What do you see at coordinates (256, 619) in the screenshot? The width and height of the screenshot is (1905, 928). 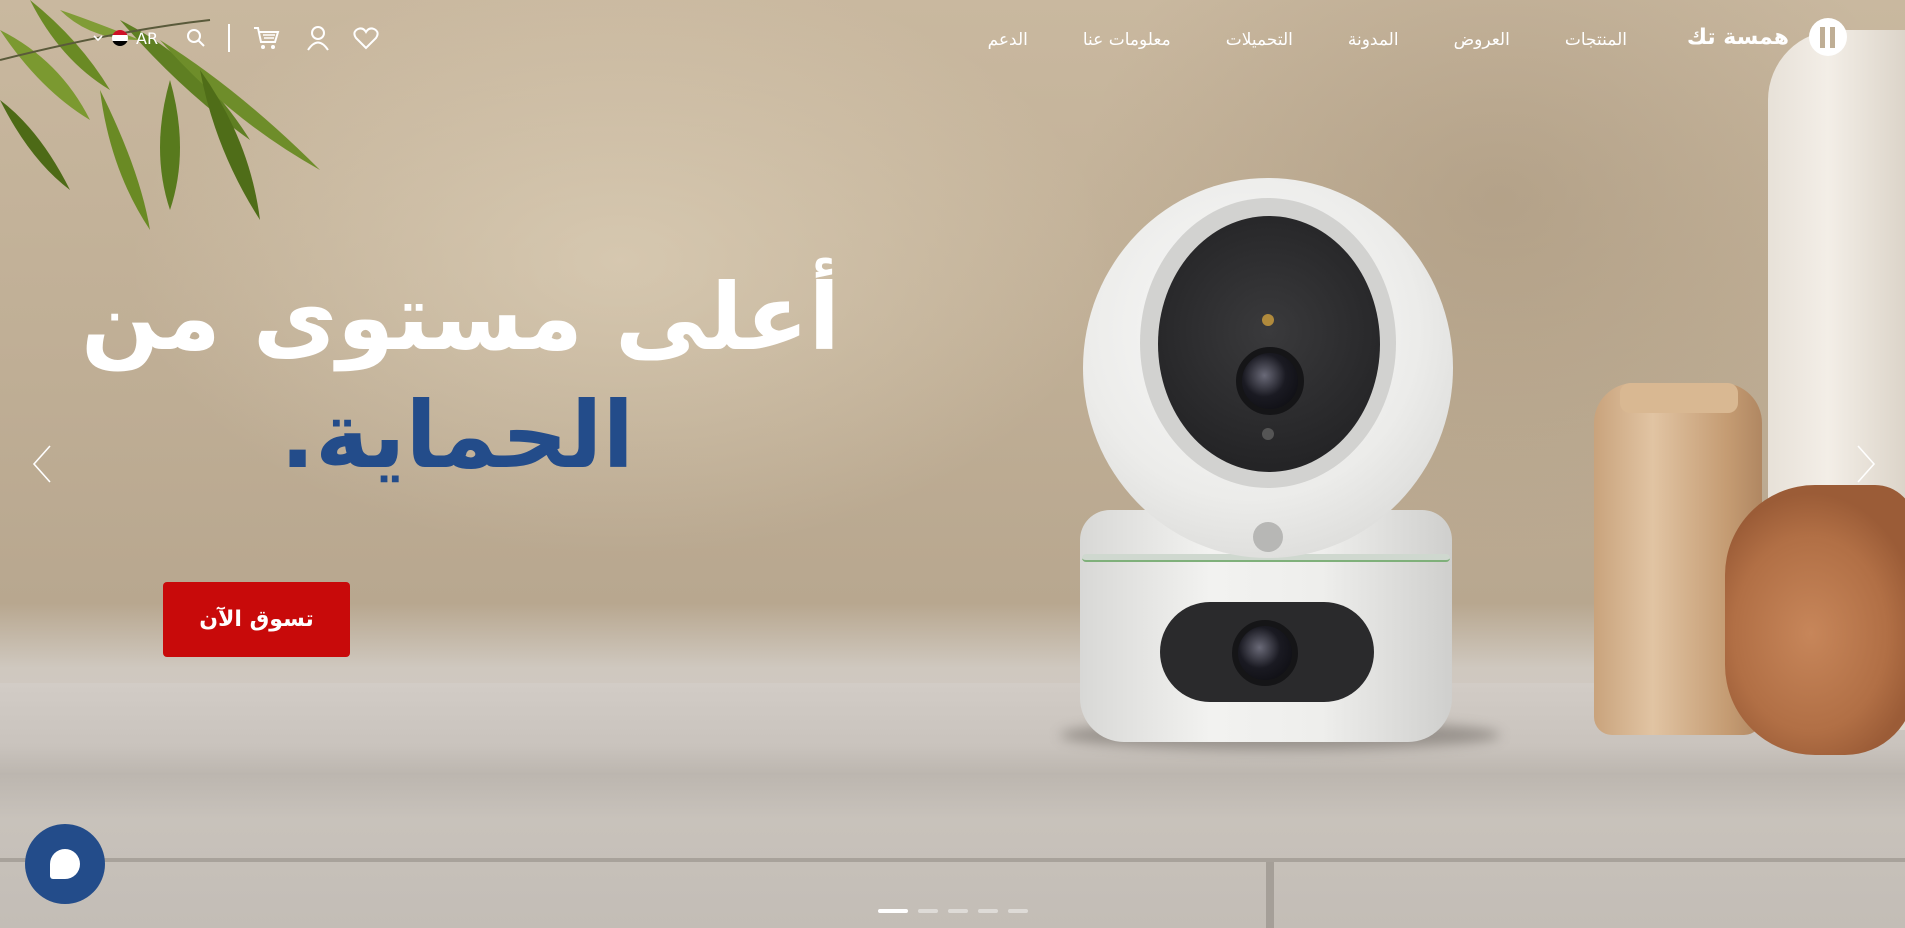 I see `shop-now-button: تسوق الآن` at bounding box center [256, 619].